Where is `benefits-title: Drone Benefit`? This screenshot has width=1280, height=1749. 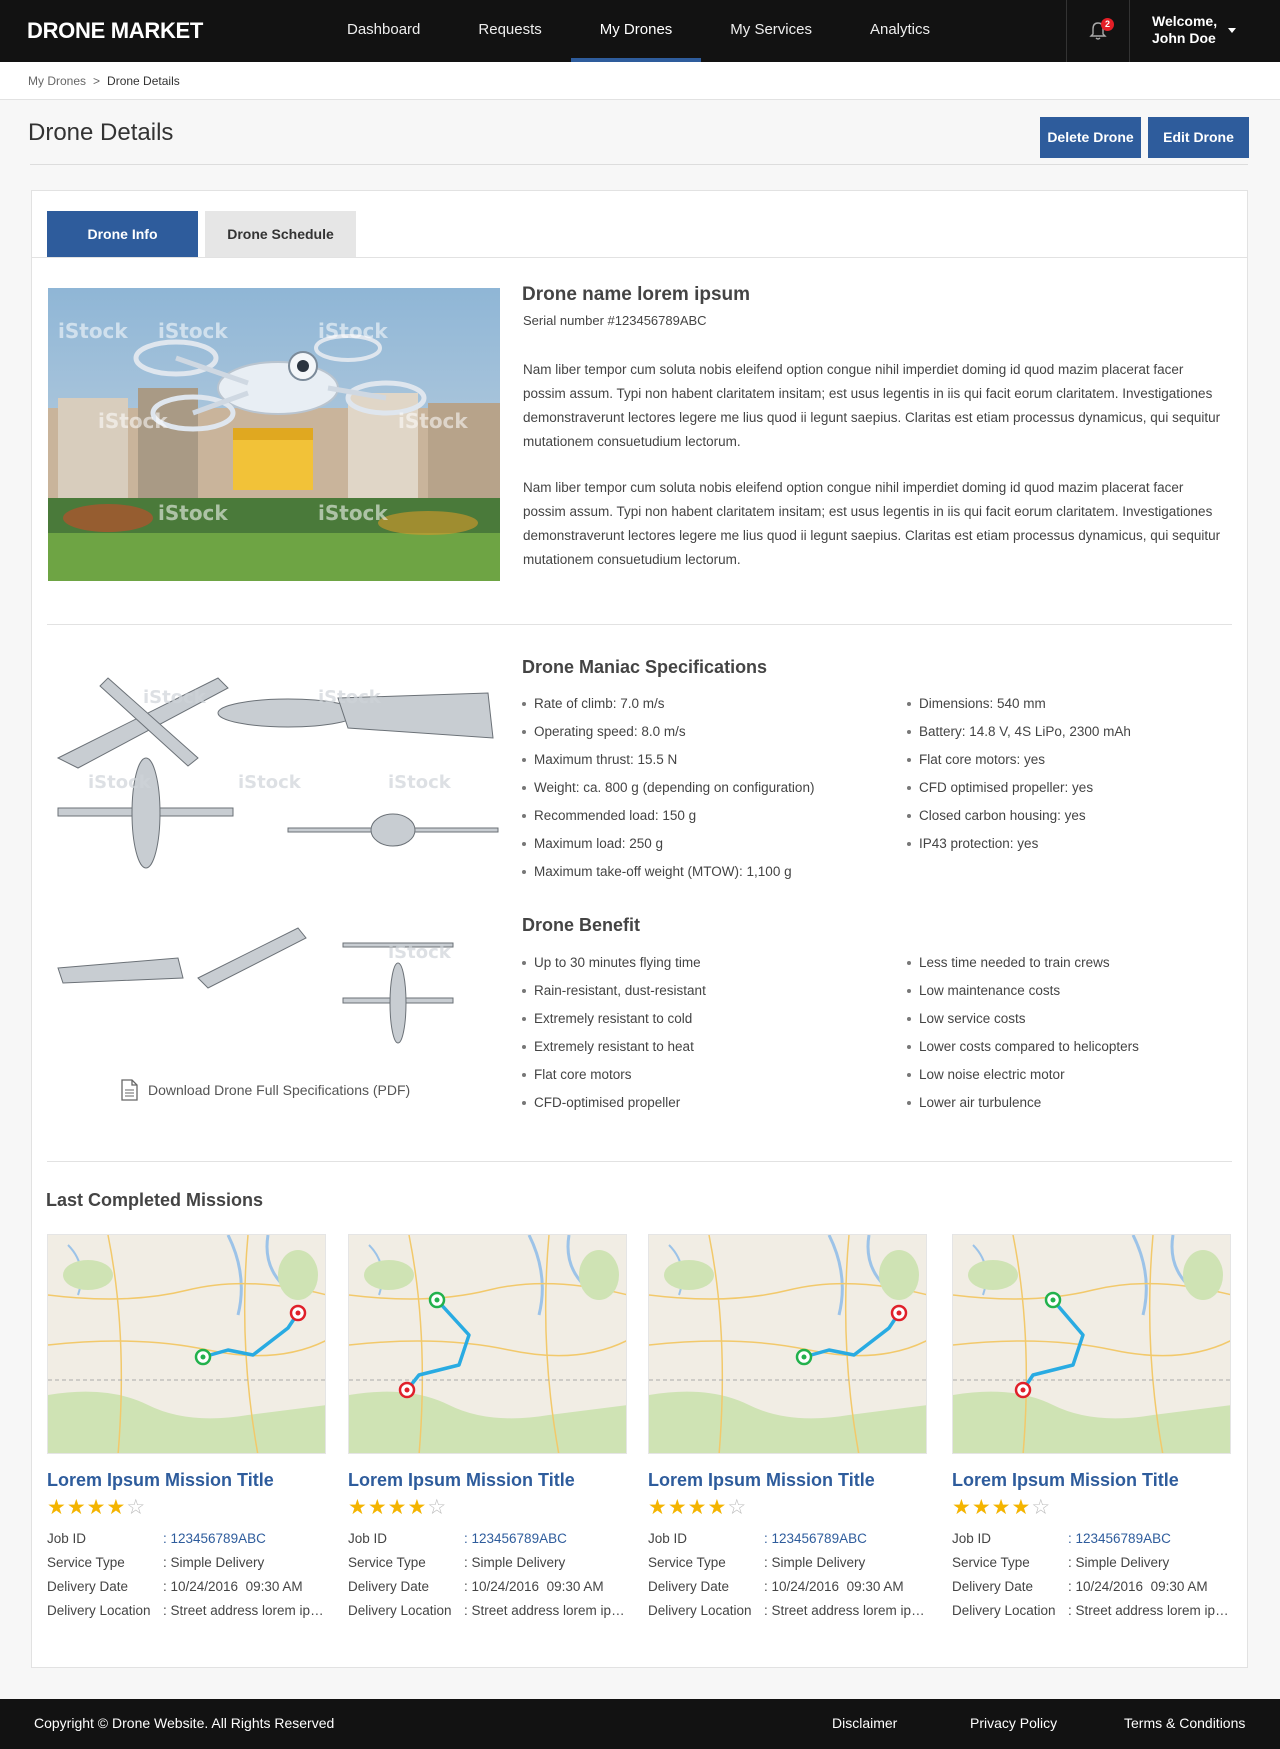 benefits-title: Drone Benefit is located at coordinates (581, 925).